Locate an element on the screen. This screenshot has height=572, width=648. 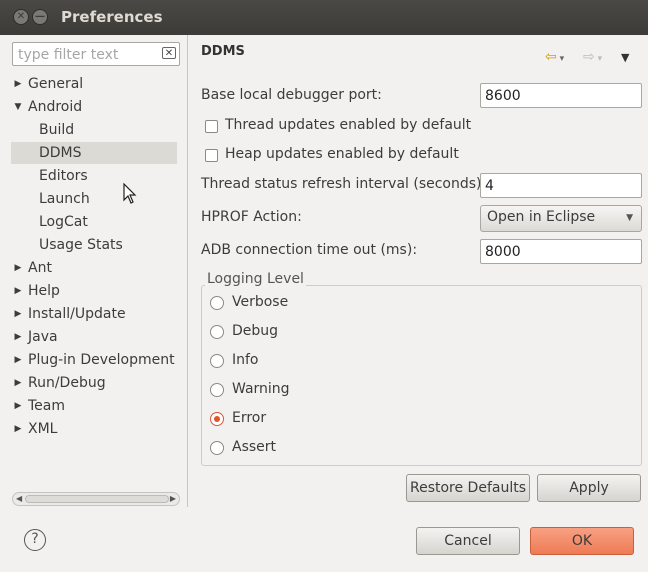
tree-item-label: Editors is located at coordinates (63, 176).